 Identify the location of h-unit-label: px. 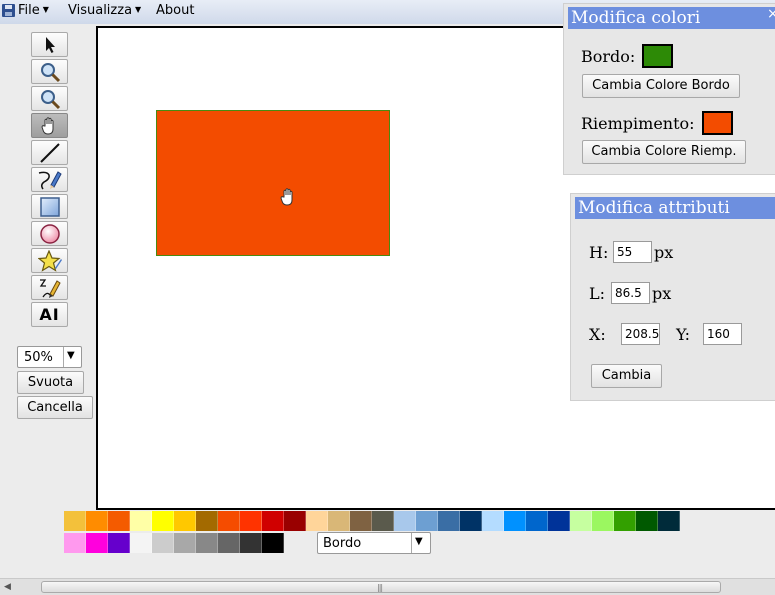
(664, 252).